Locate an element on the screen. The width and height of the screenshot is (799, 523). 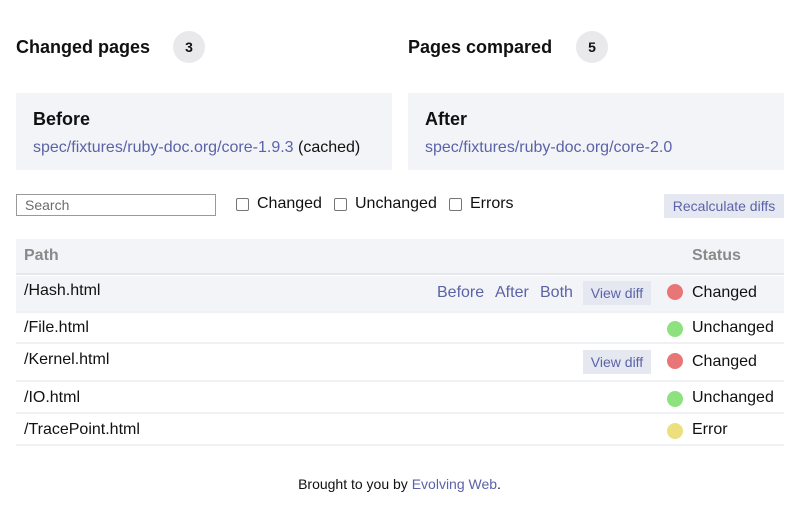
row-path: /IO.html is located at coordinates (52, 397).